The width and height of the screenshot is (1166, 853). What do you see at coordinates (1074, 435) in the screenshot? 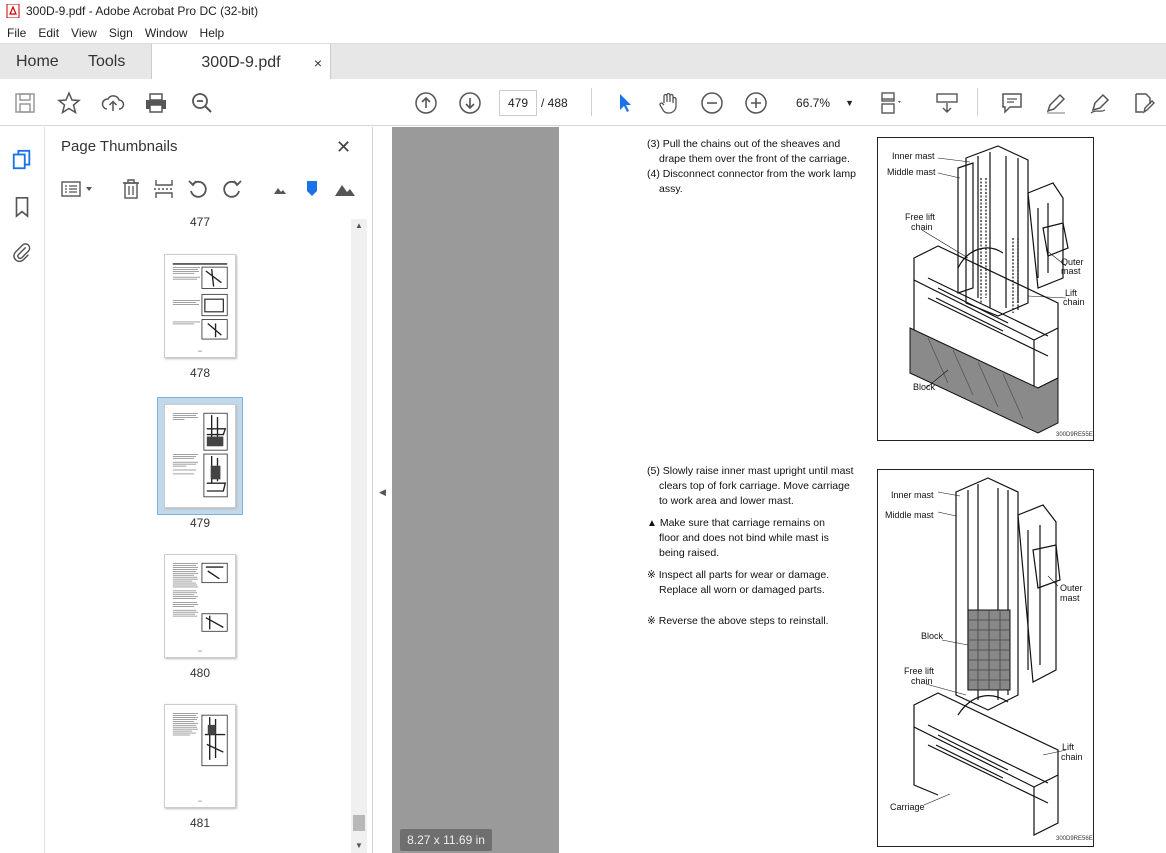
I see `figure-code: 300D9RE55E` at bounding box center [1074, 435].